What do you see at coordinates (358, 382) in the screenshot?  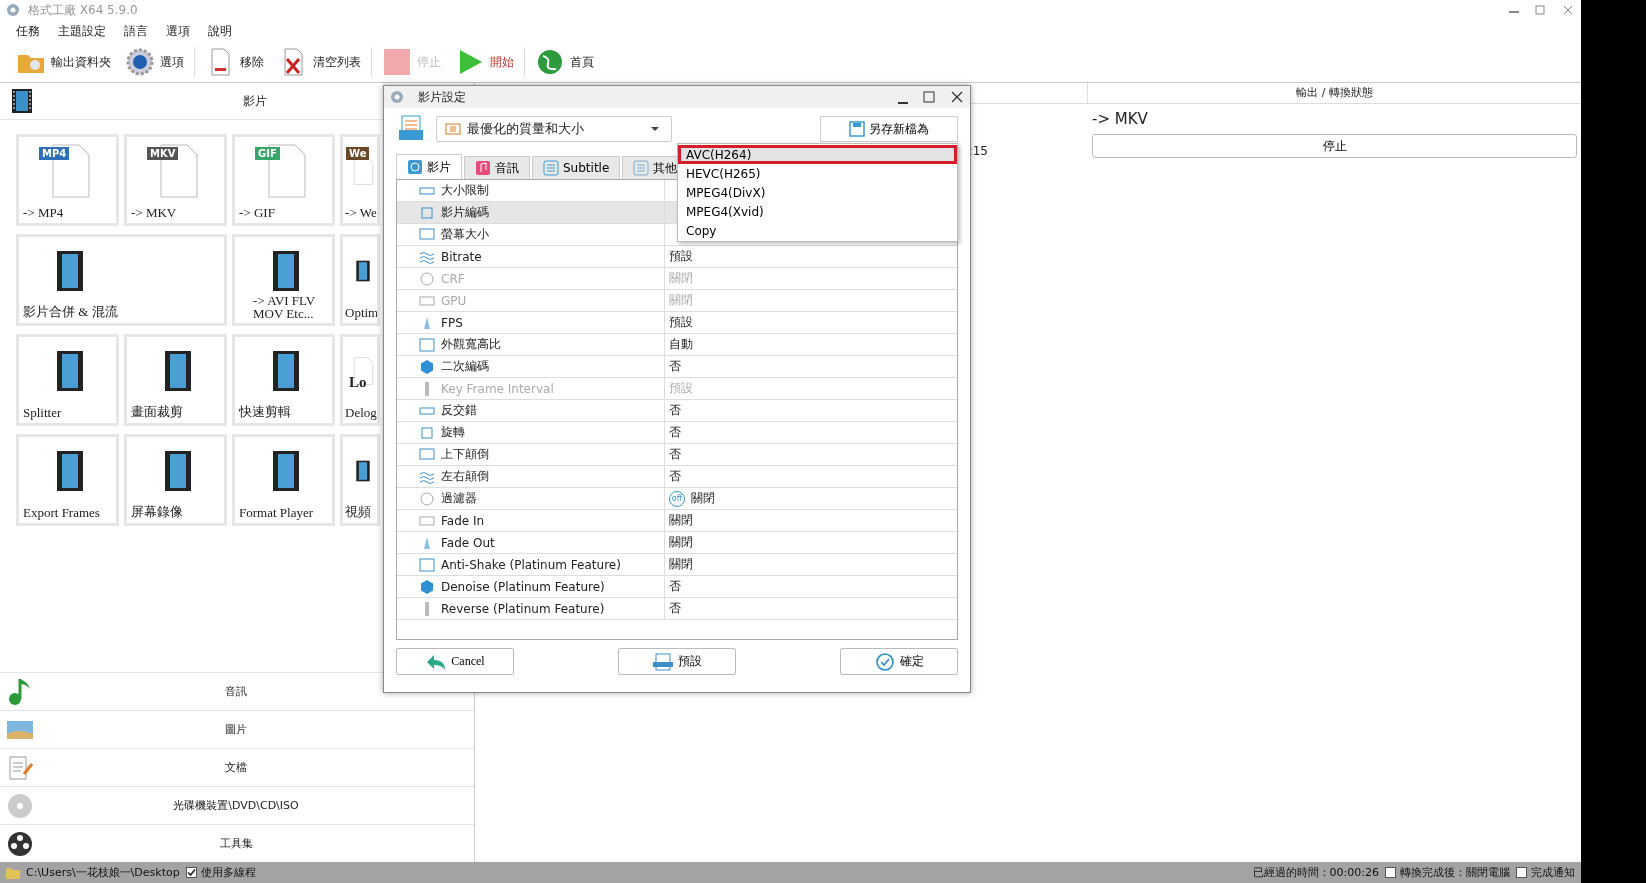 I see `logo-text: Lo` at bounding box center [358, 382].